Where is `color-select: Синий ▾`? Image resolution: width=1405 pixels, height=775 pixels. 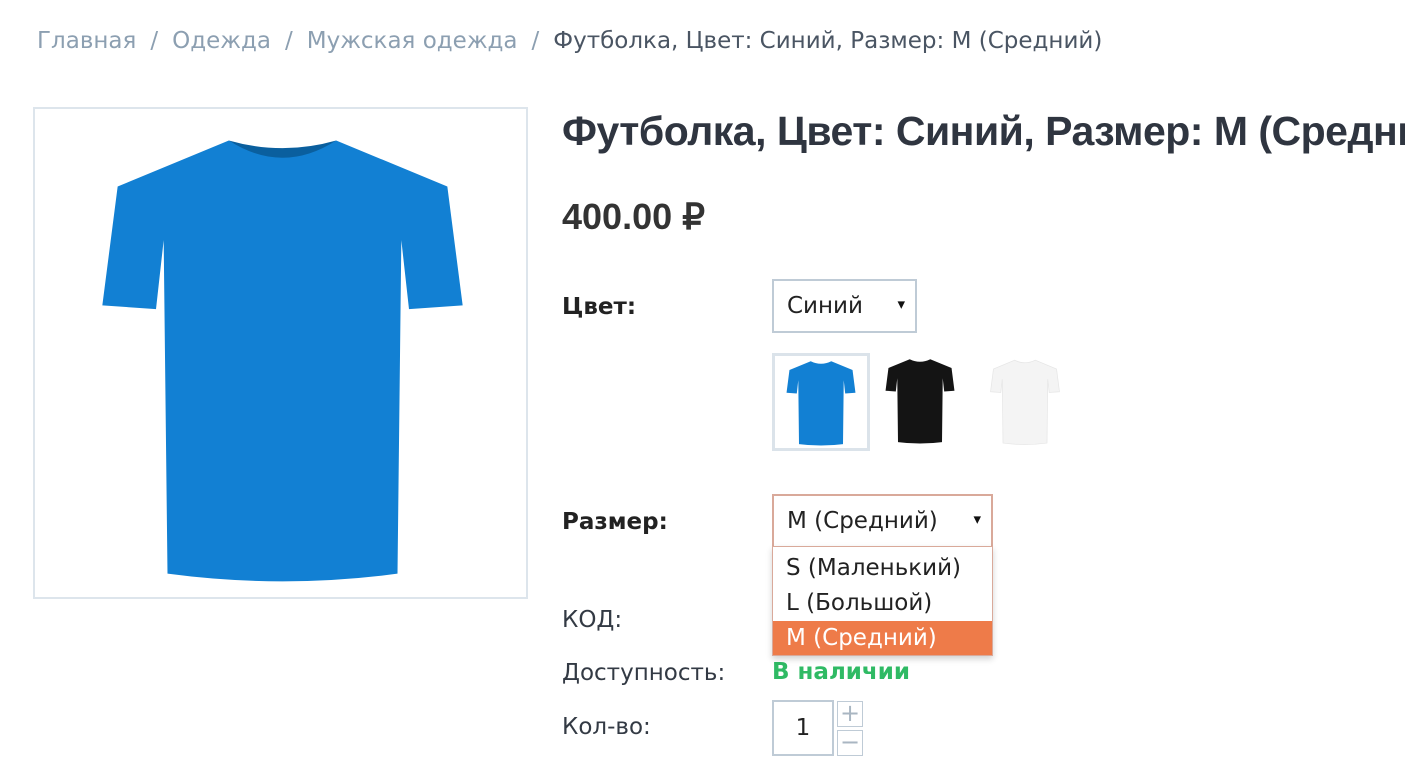
color-select: Синий ▾ is located at coordinates (844, 306).